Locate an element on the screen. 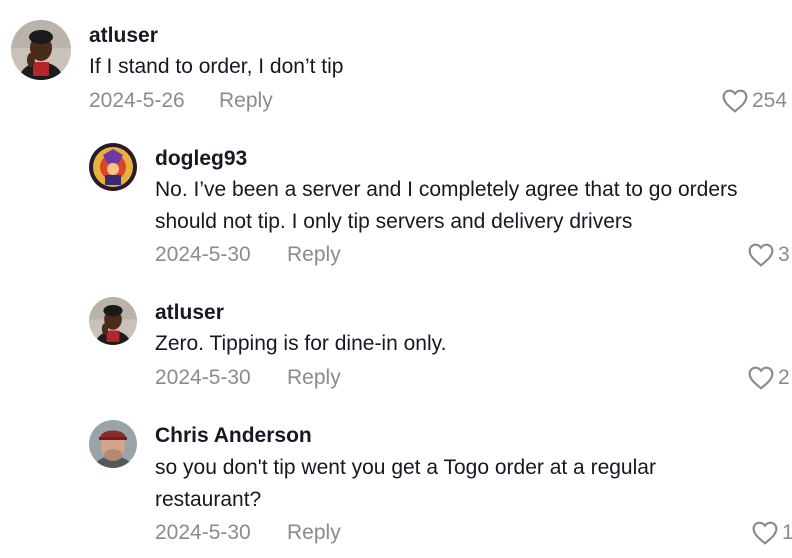 The image size is (792, 558). like-button: 3 is located at coordinates (769, 255).